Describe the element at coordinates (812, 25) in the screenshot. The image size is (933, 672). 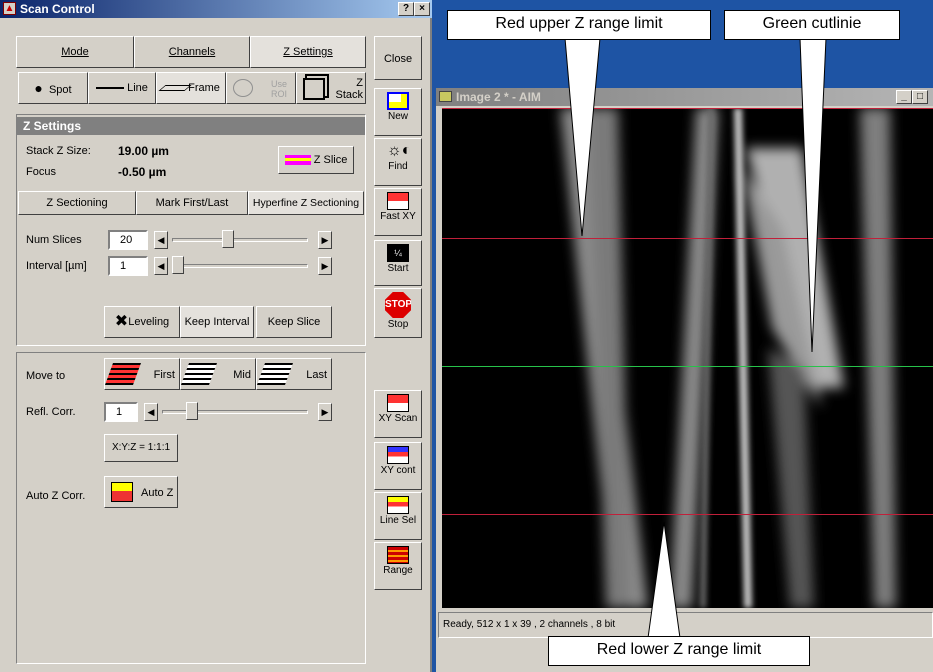
I see `callout-green-cutline: Green cutlinie` at that location.